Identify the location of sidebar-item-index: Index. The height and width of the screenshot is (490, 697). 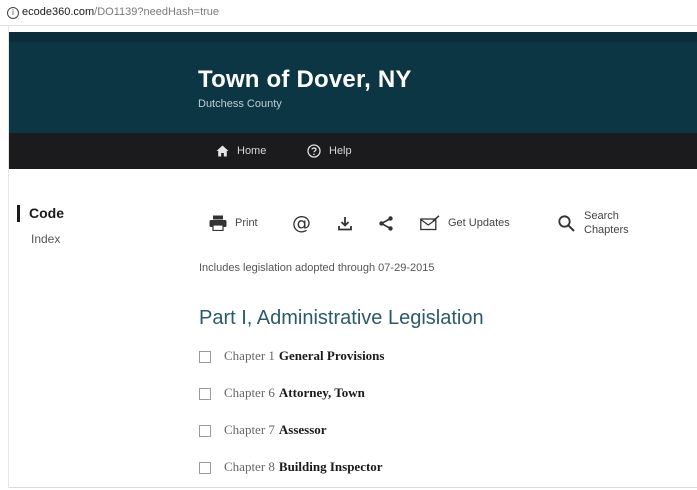
(45, 239).